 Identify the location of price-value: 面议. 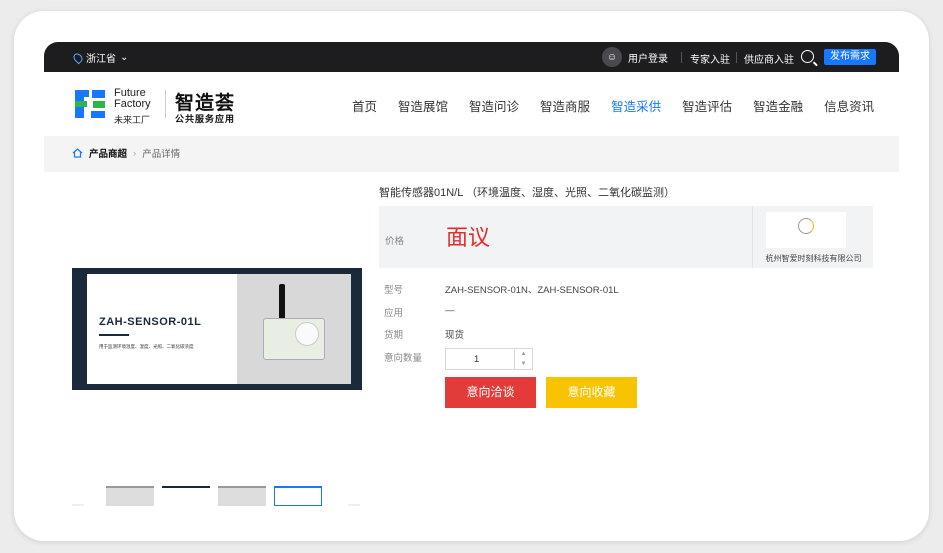
(468, 237).